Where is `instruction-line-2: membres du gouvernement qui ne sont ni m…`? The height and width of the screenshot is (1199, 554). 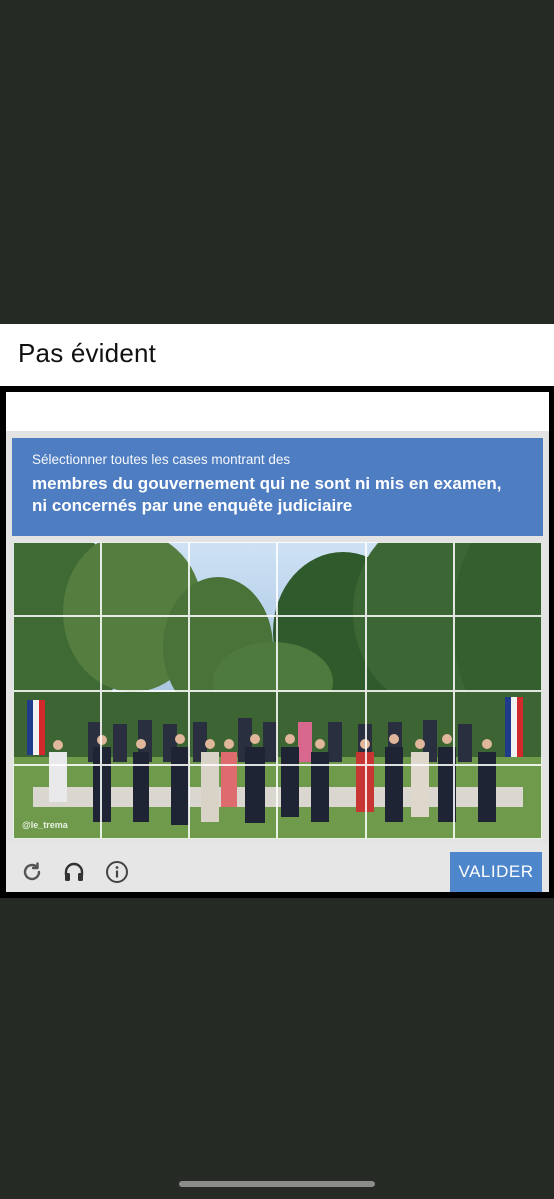 instruction-line-2: membres du gouvernement qui ne sont ni m… is located at coordinates (267, 483).